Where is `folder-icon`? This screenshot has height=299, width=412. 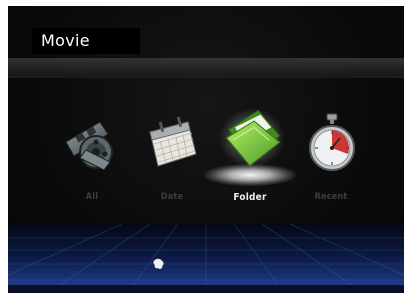
folder-icon is located at coordinates (252, 138).